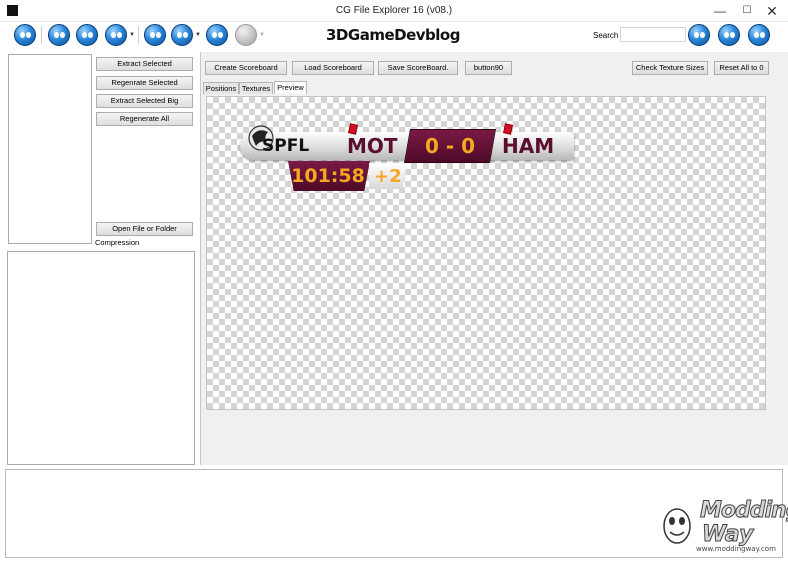 This screenshot has height=562, width=788. I want to click on file-list-box, so click(50, 149).